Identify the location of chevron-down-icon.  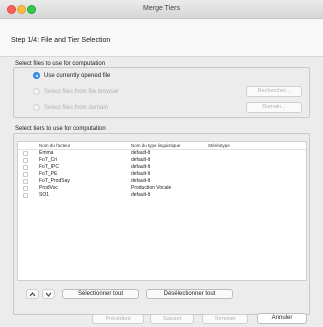
(48, 294).